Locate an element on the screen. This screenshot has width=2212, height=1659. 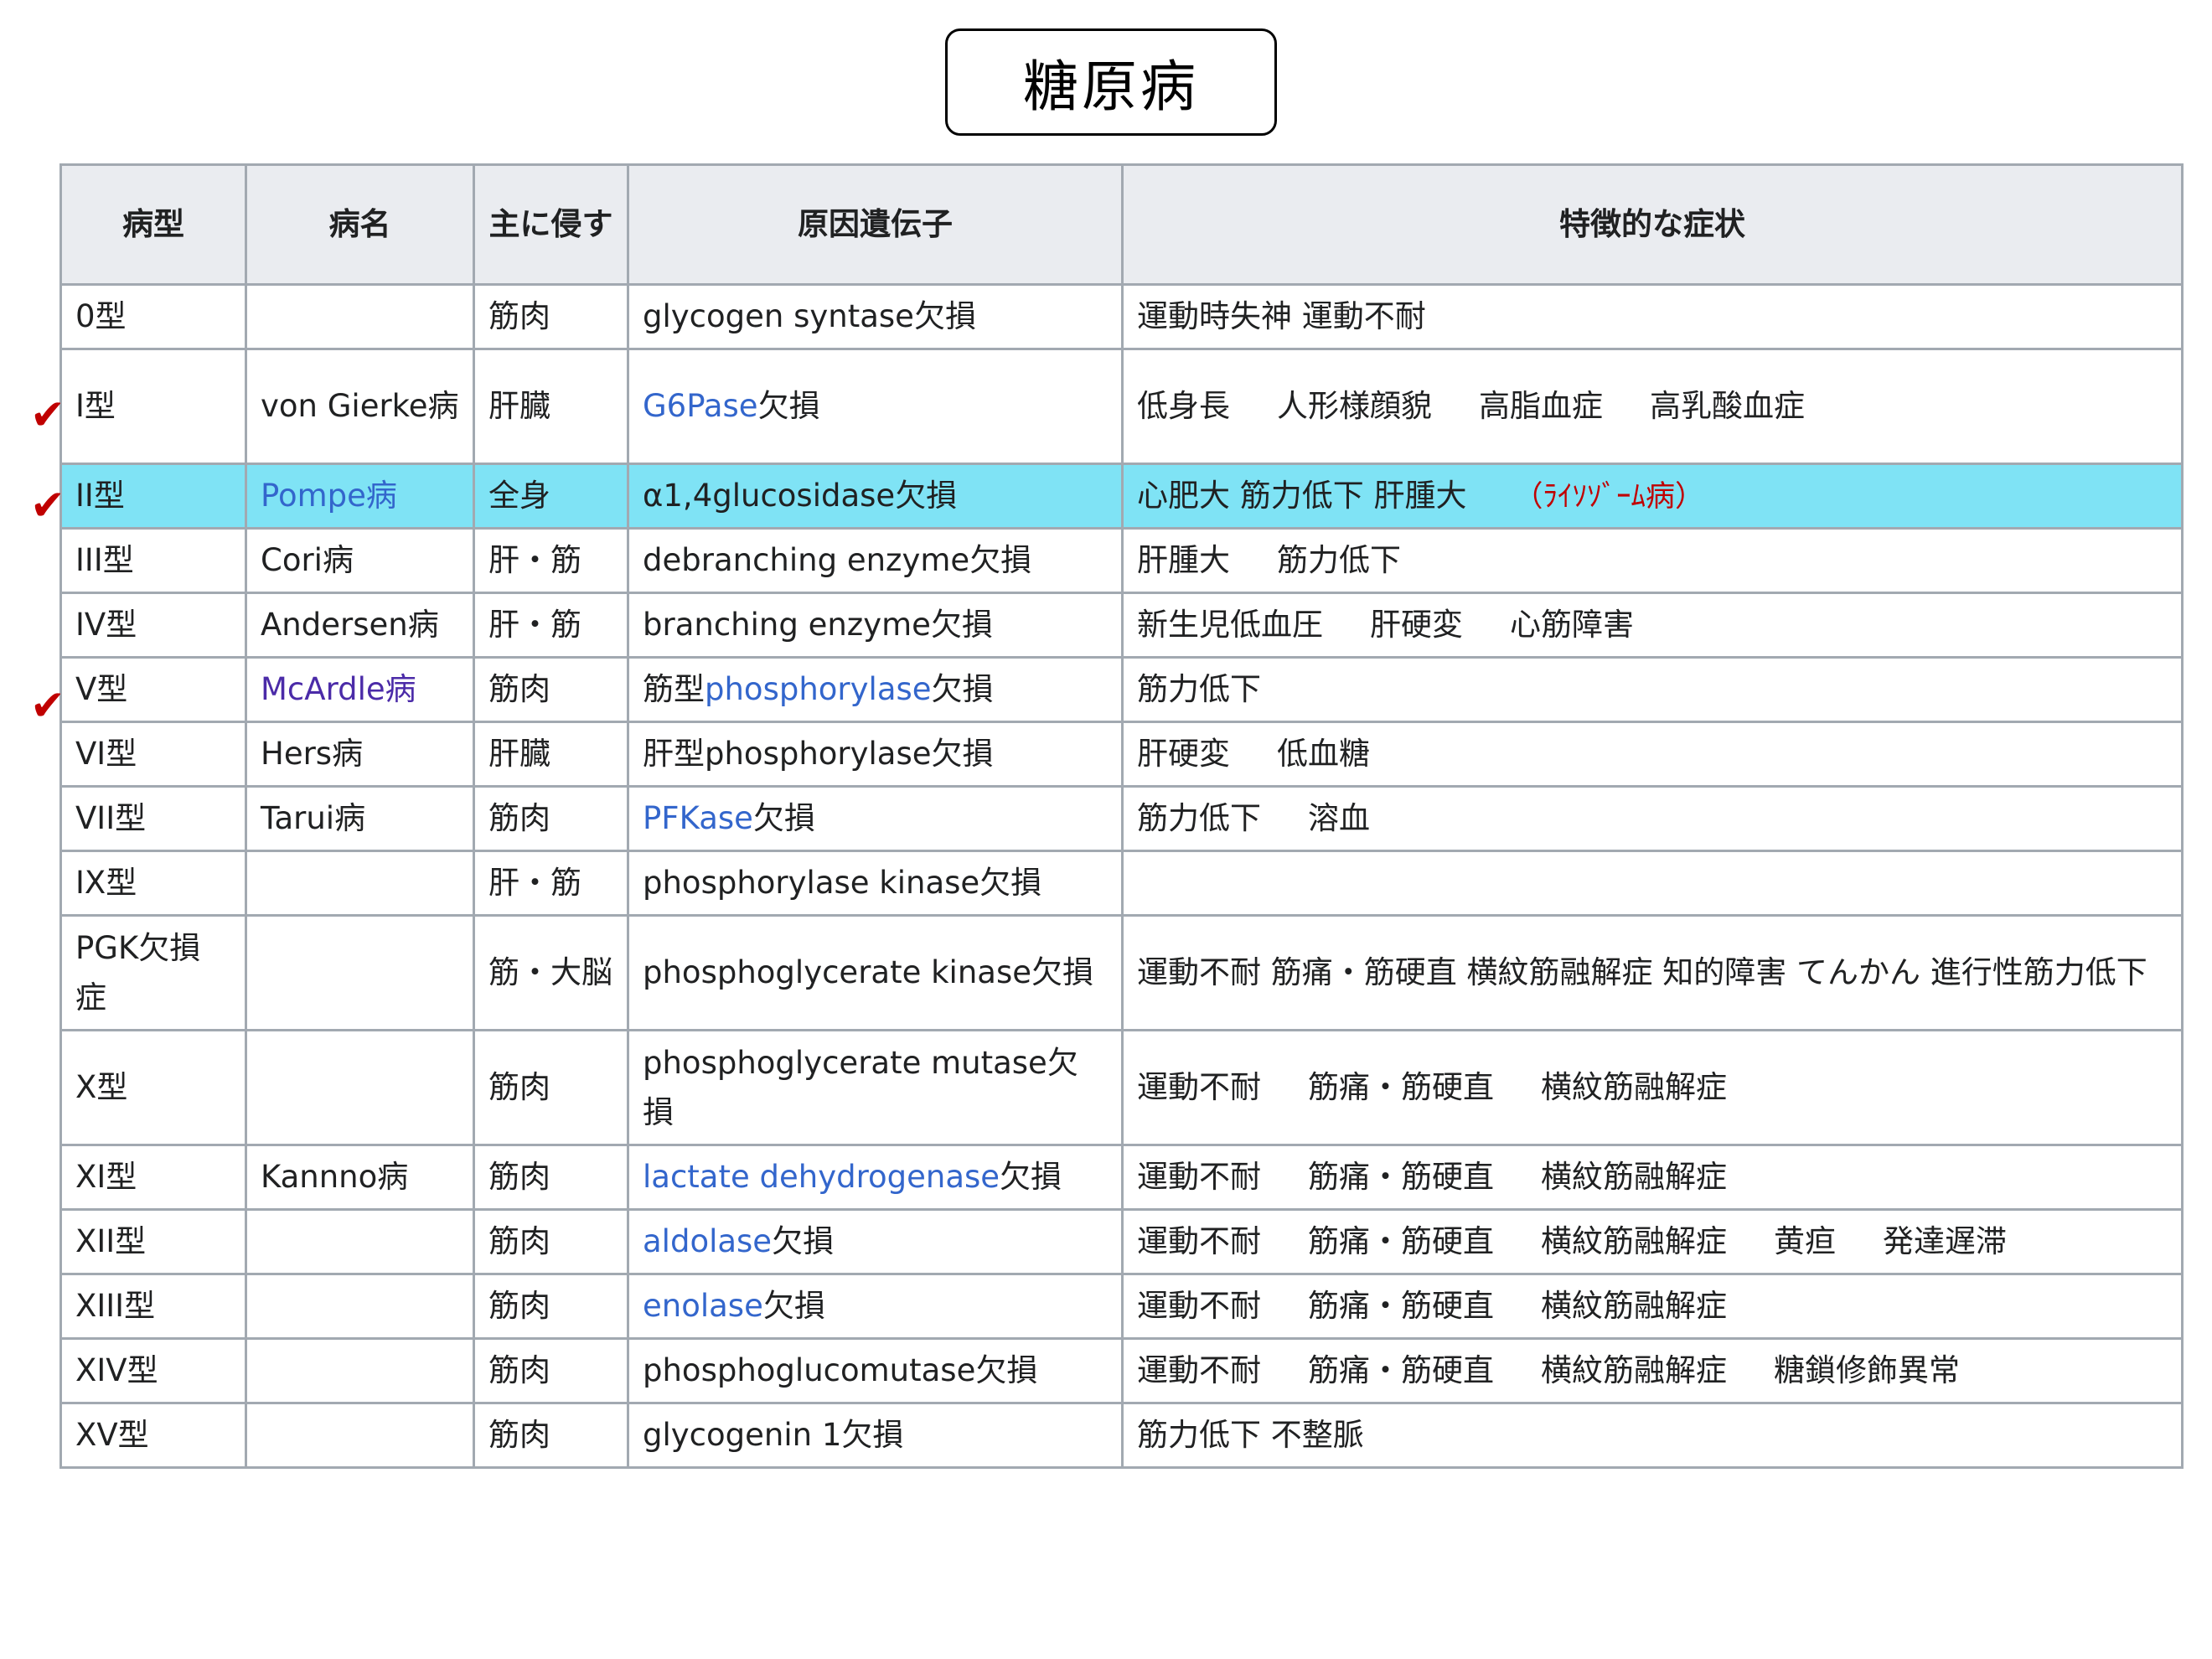
cell-gene: debranching enzyme欠損 is located at coordinates (875, 560).